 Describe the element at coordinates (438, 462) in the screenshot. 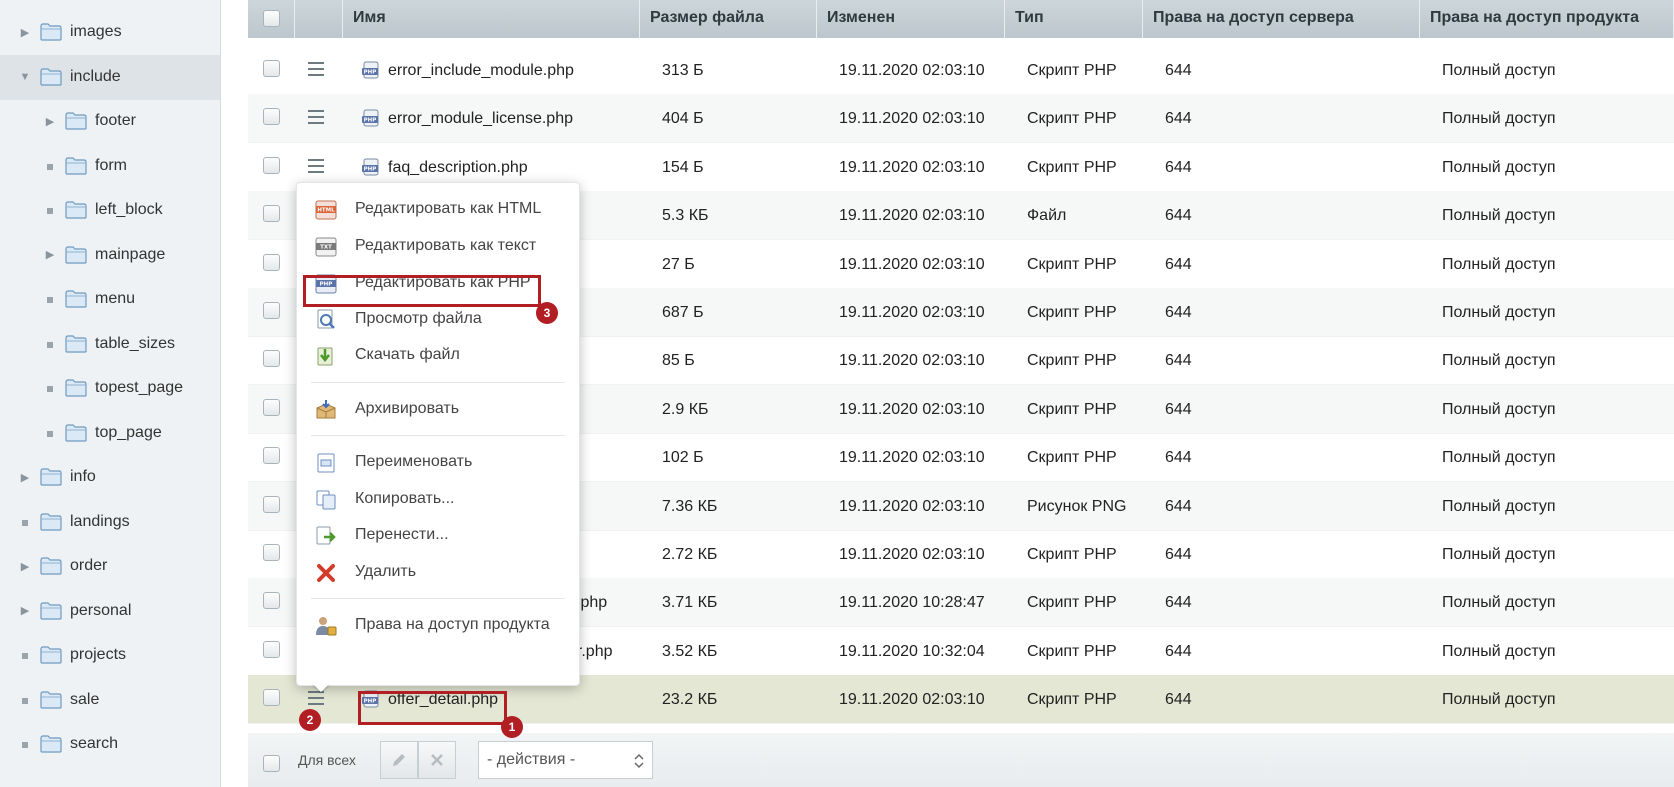

I see `menu-item-rename: Переименовать` at that location.